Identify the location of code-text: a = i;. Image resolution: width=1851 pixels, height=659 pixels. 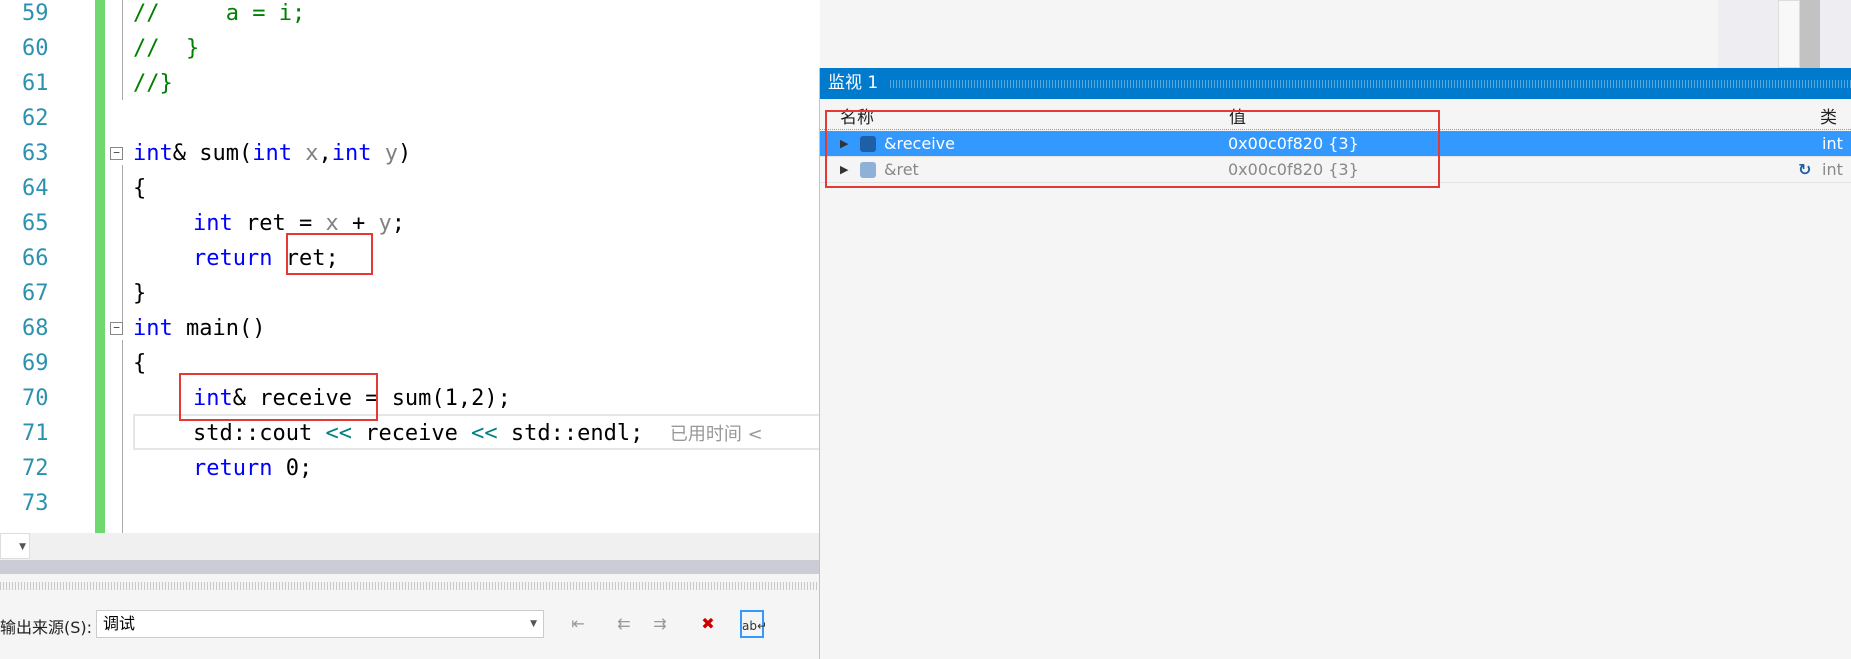
(265, 13).